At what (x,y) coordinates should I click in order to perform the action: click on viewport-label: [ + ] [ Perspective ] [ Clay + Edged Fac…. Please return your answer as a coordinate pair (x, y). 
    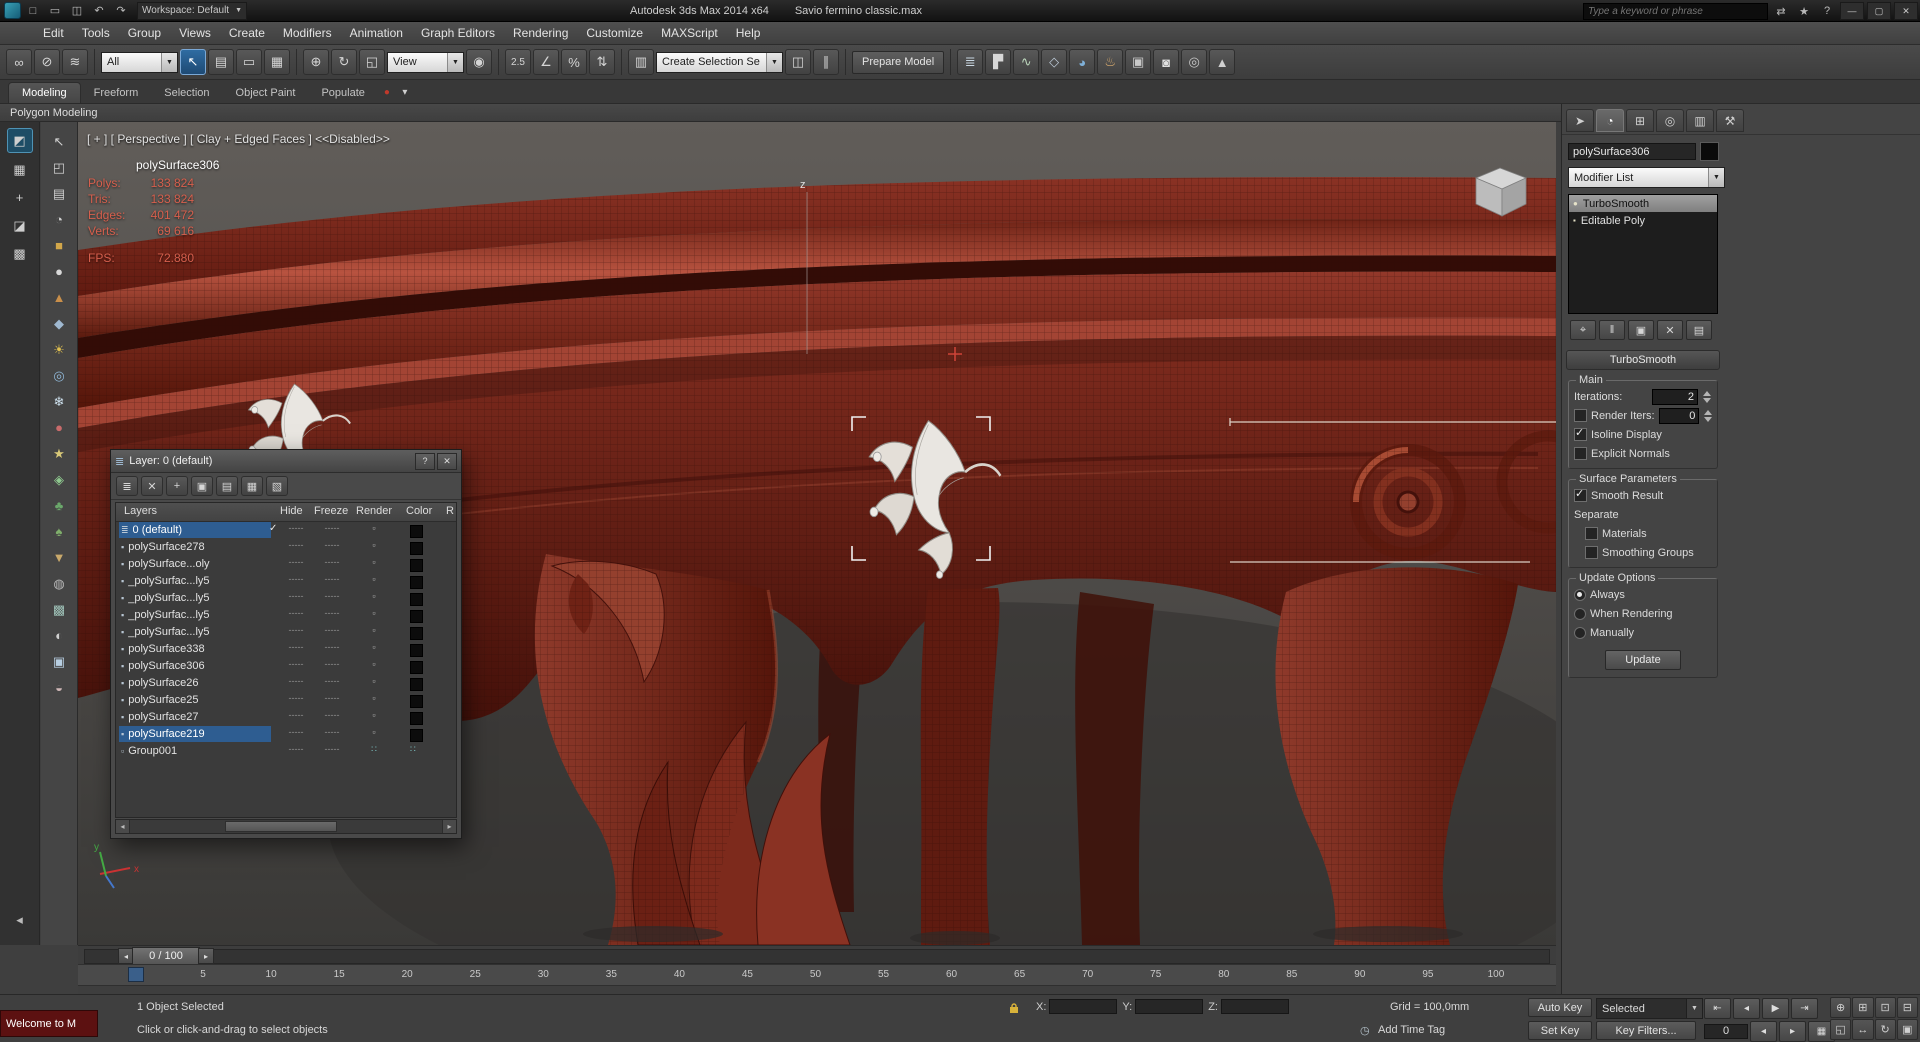
    Looking at the image, I should click on (238, 139).